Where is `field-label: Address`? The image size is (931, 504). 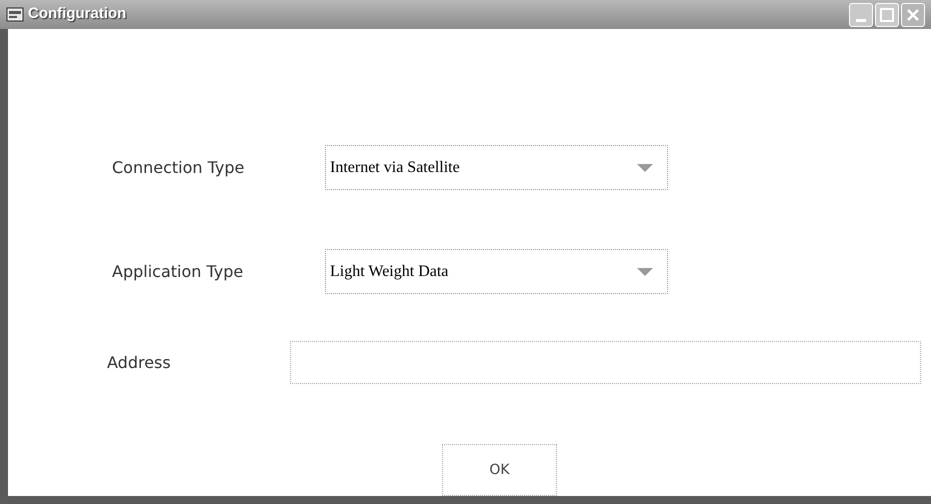
field-label: Address is located at coordinates (139, 363).